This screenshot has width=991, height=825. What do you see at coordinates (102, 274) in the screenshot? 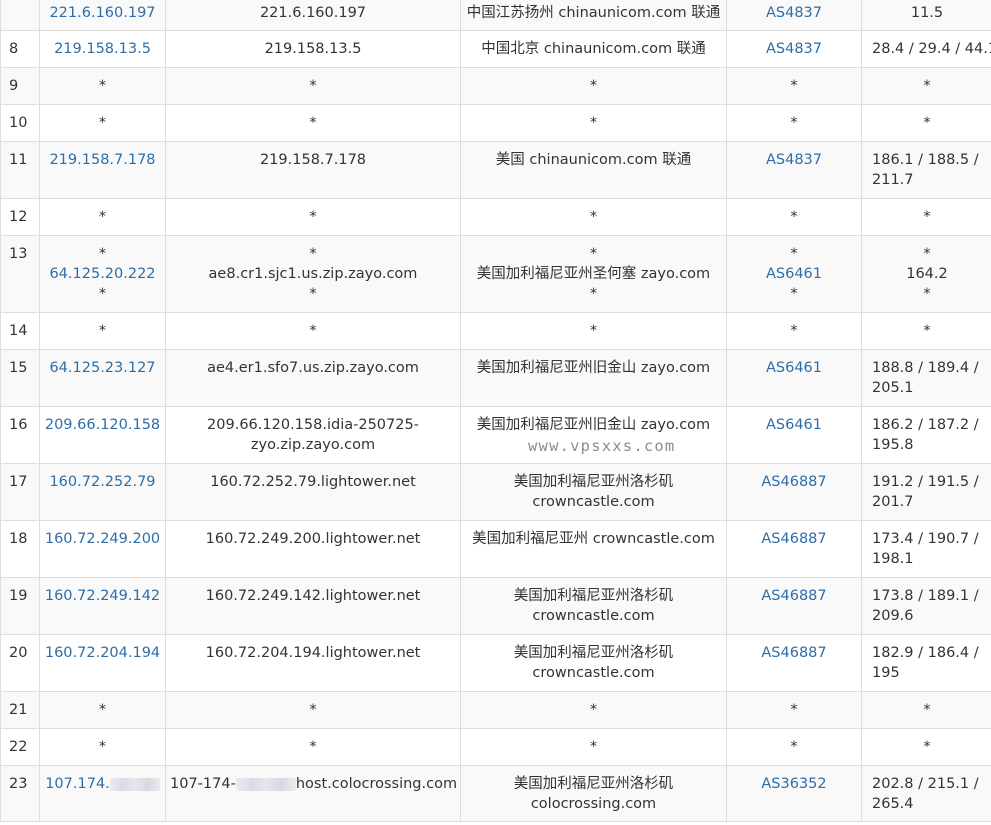
I see `ip-link: 64.125.20.222` at bounding box center [102, 274].